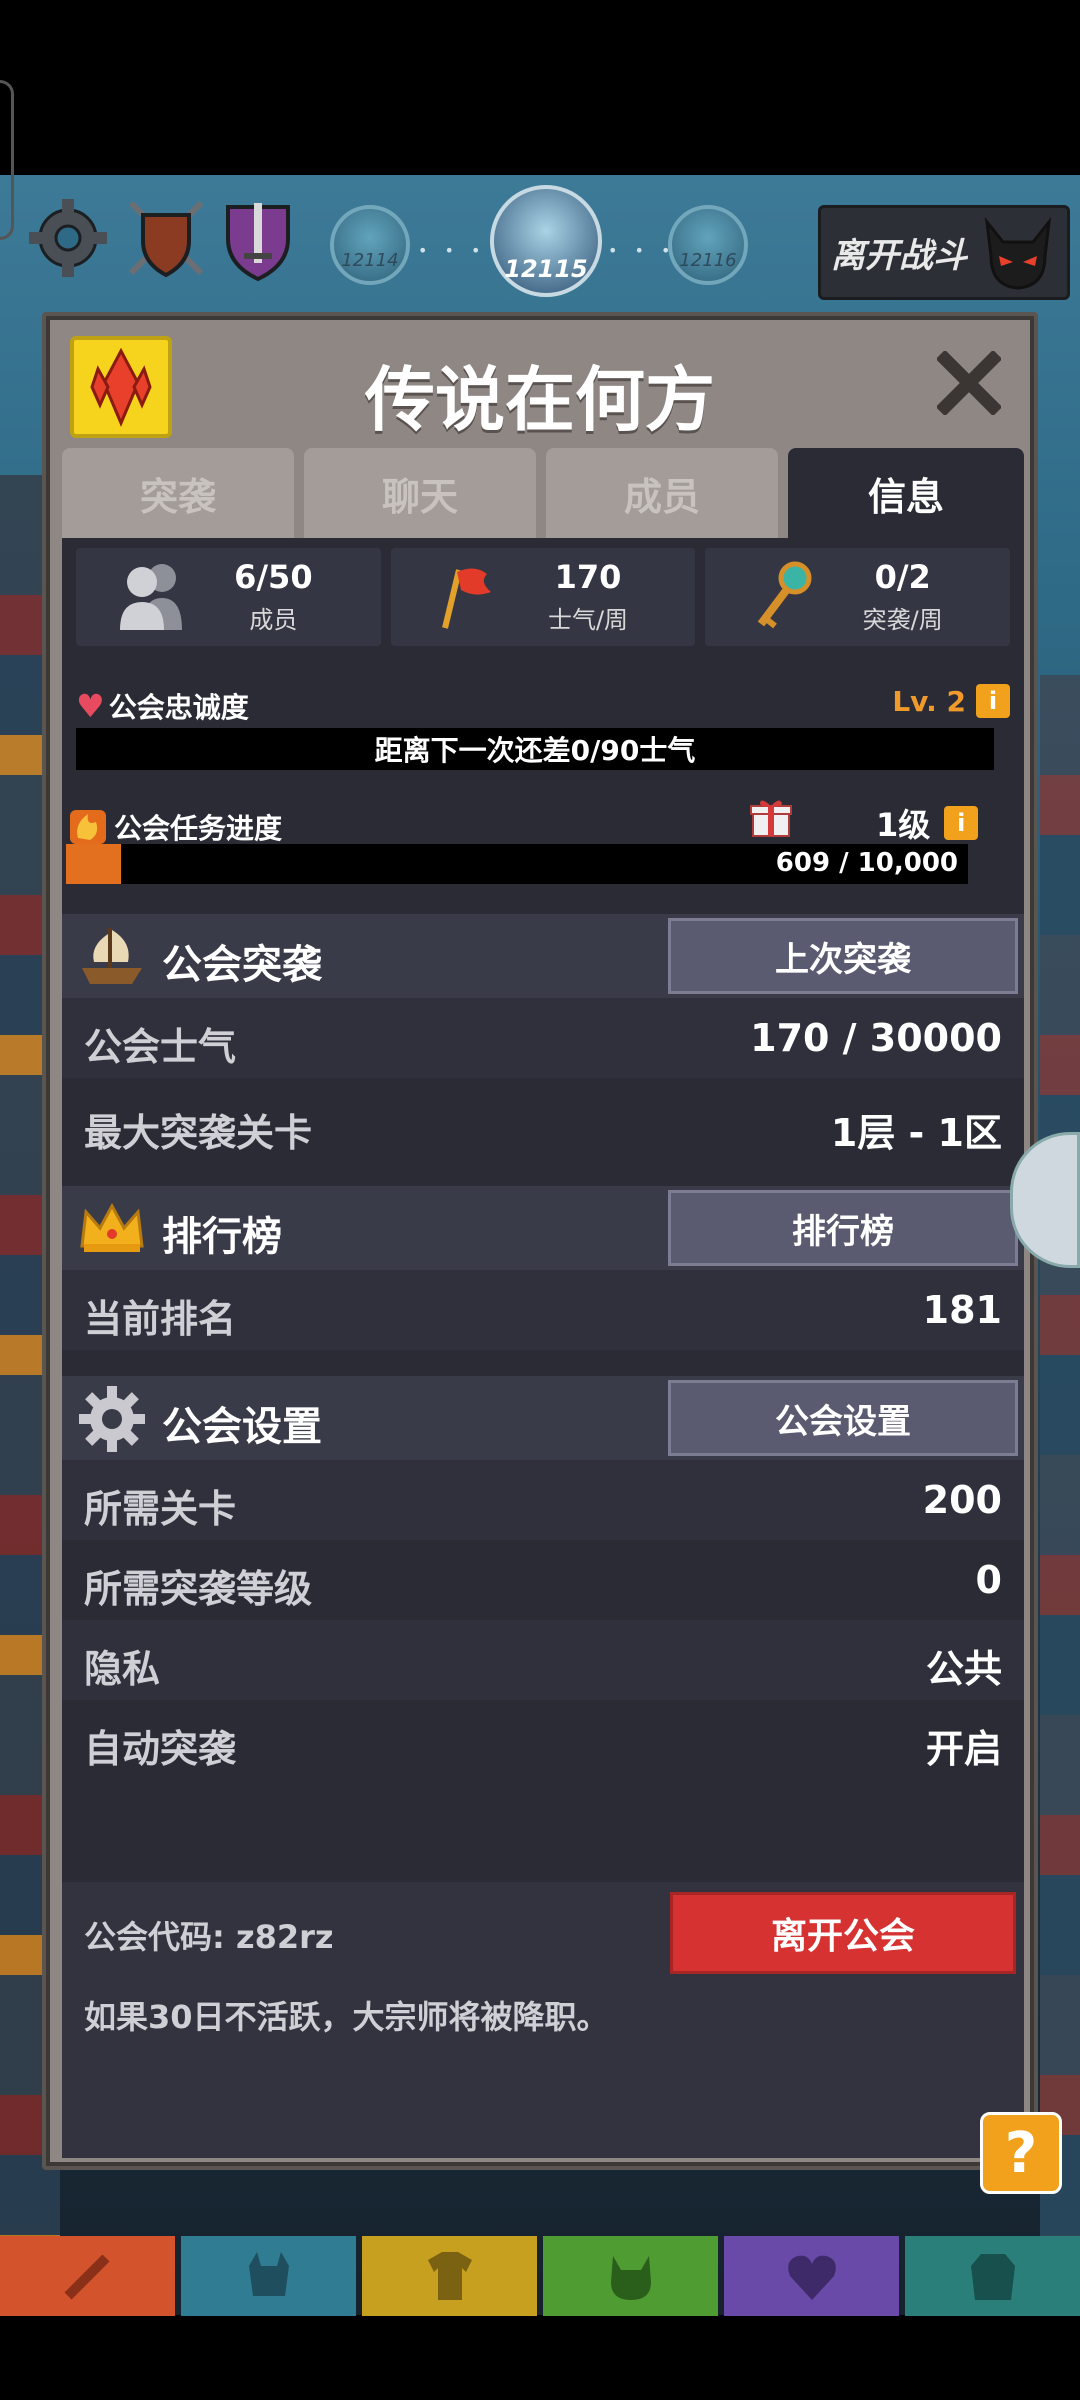 This screenshot has height=2400, width=1080. Describe the element at coordinates (257, 237) in the screenshot. I see `sword-shield-icon` at that location.